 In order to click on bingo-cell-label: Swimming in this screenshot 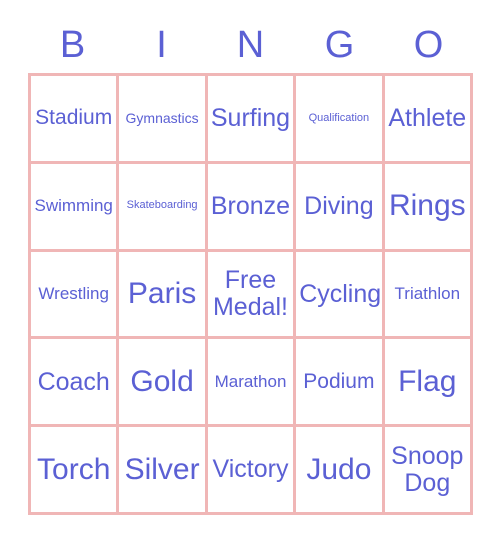, I will do `click(73, 206)`.